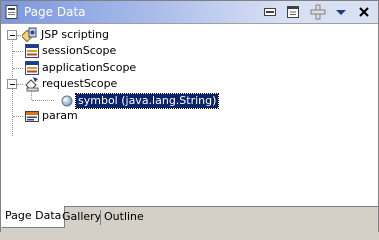  Describe the element at coordinates (147, 101) in the screenshot. I see `tree-node-symbol: symbol (java.lang.String)` at that location.